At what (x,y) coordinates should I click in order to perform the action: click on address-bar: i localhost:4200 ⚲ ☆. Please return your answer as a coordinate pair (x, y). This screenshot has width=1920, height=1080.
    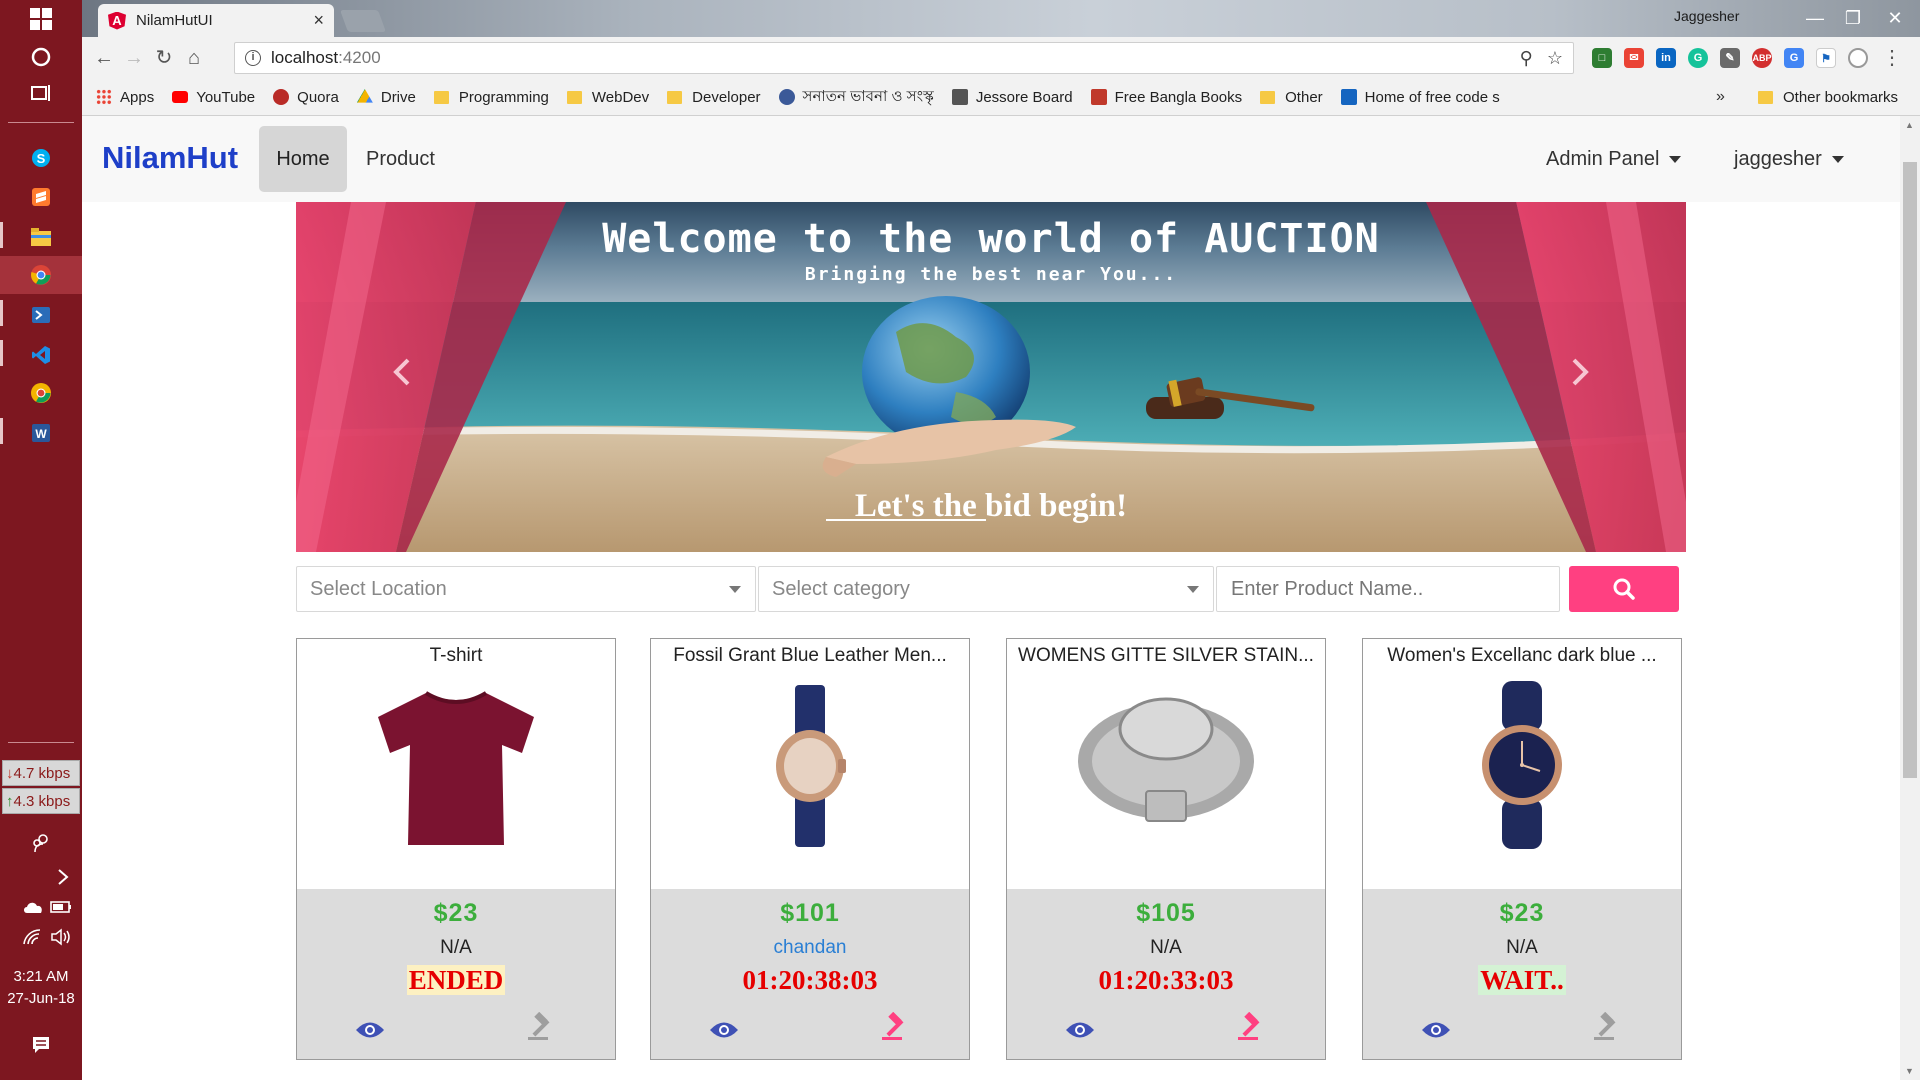
    Looking at the image, I should click on (904, 58).